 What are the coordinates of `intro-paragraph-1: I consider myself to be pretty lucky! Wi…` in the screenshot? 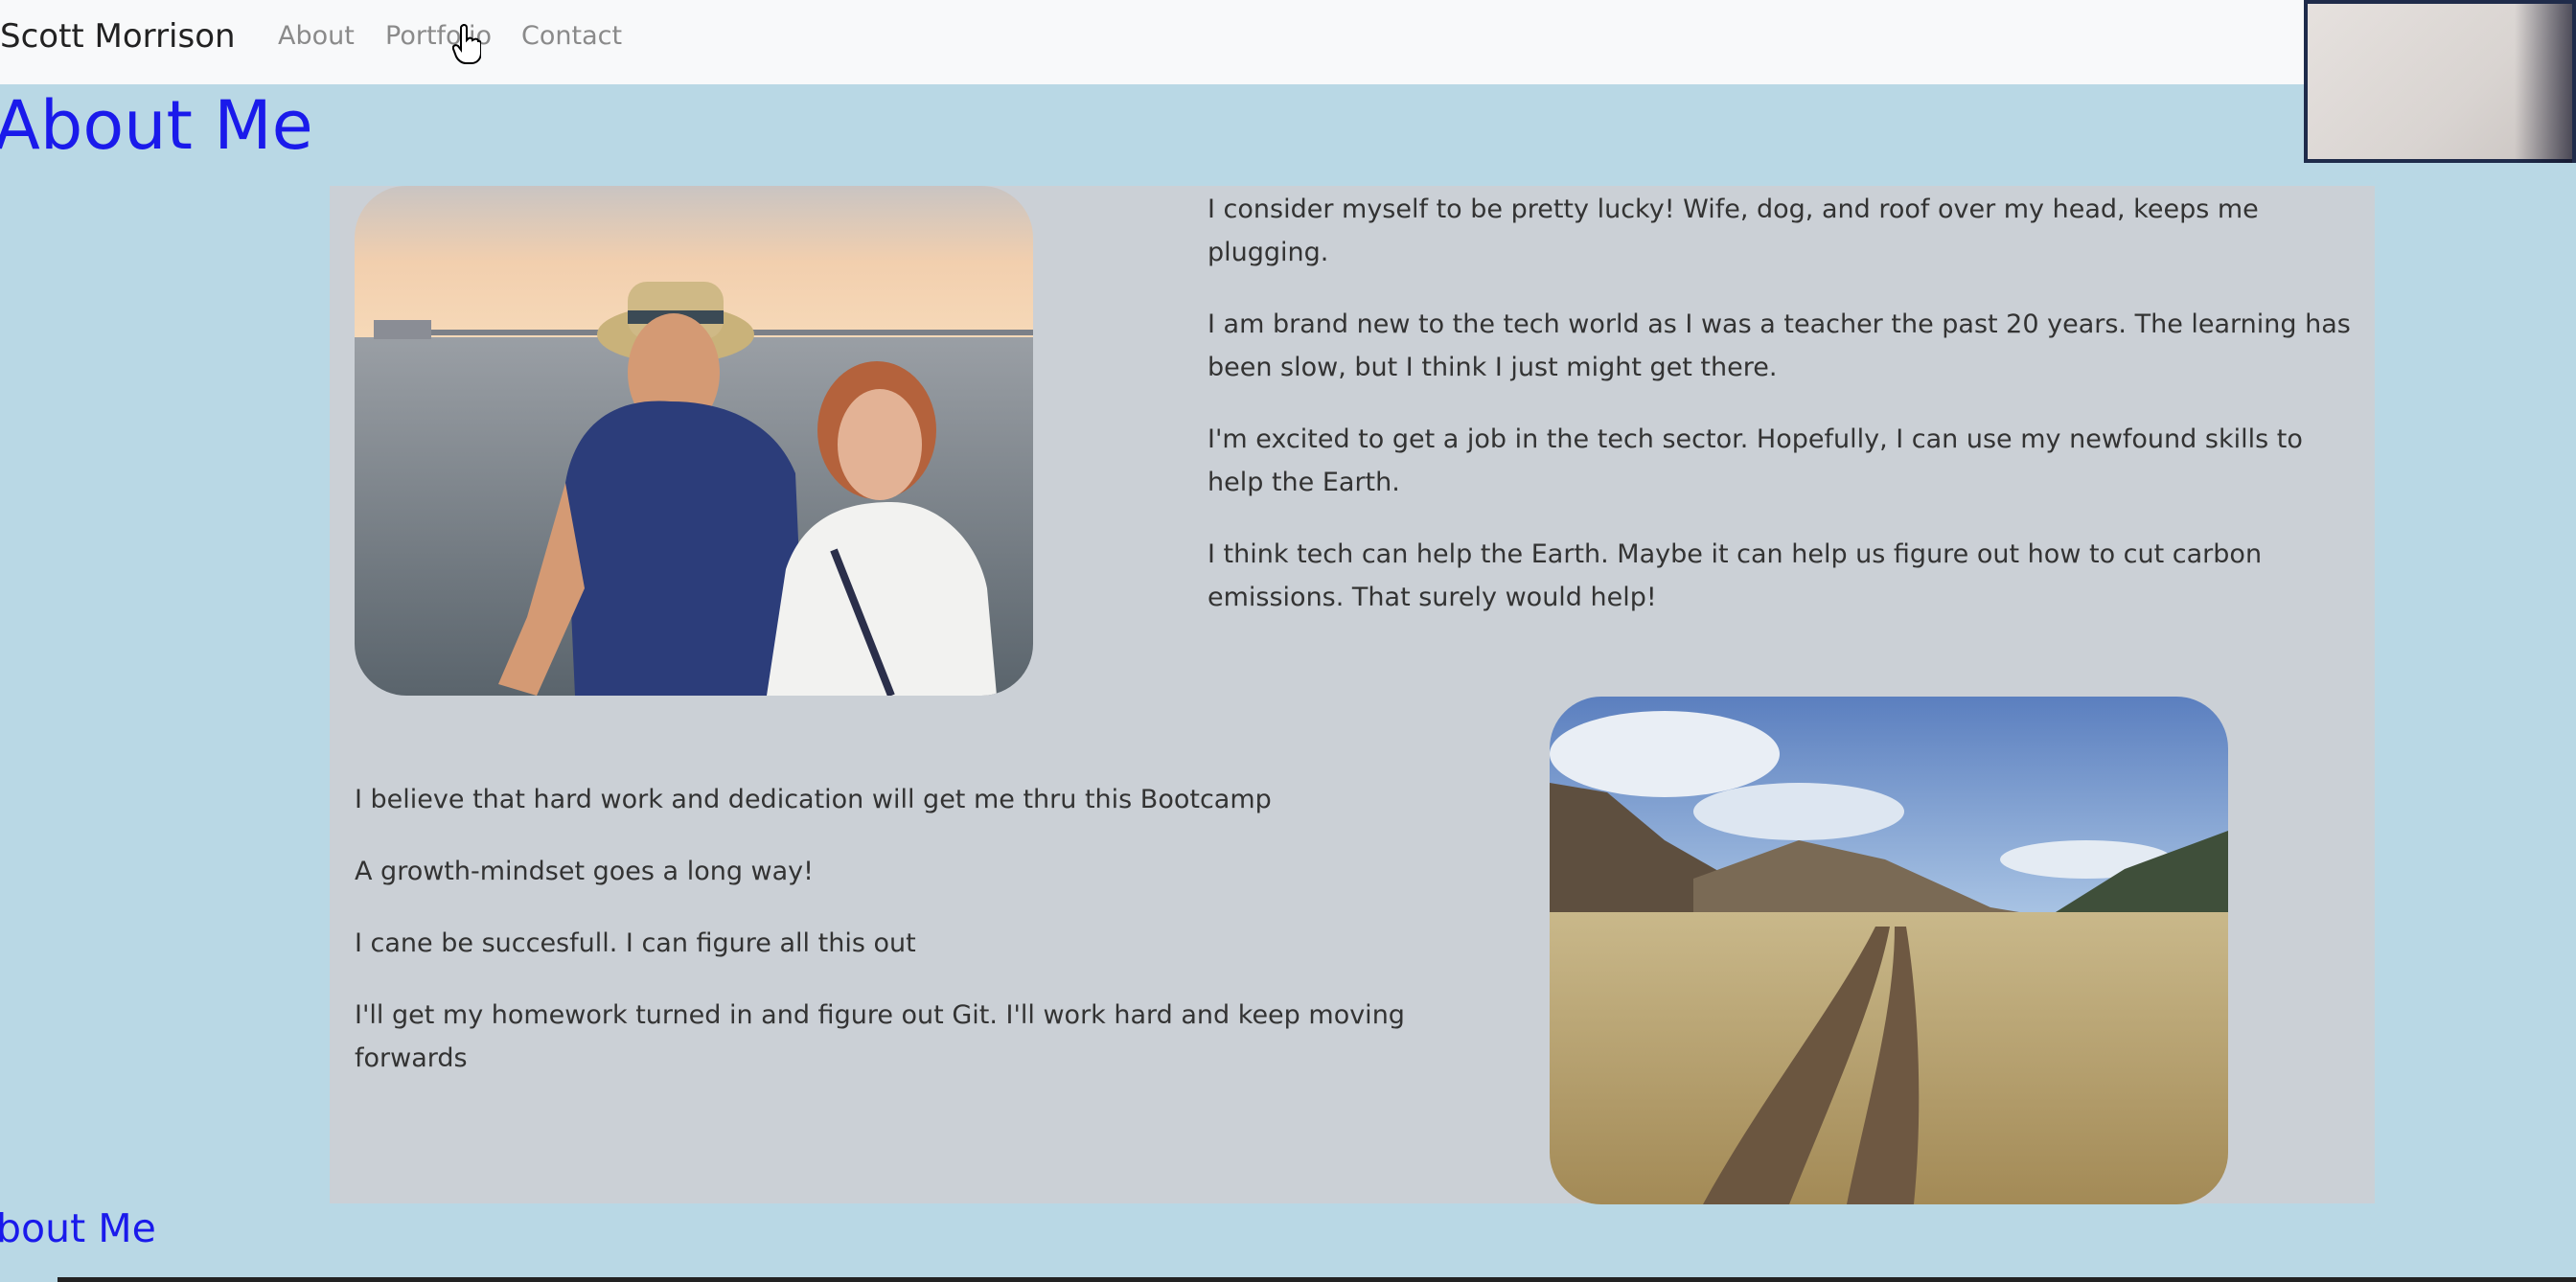 It's located at (1733, 231).